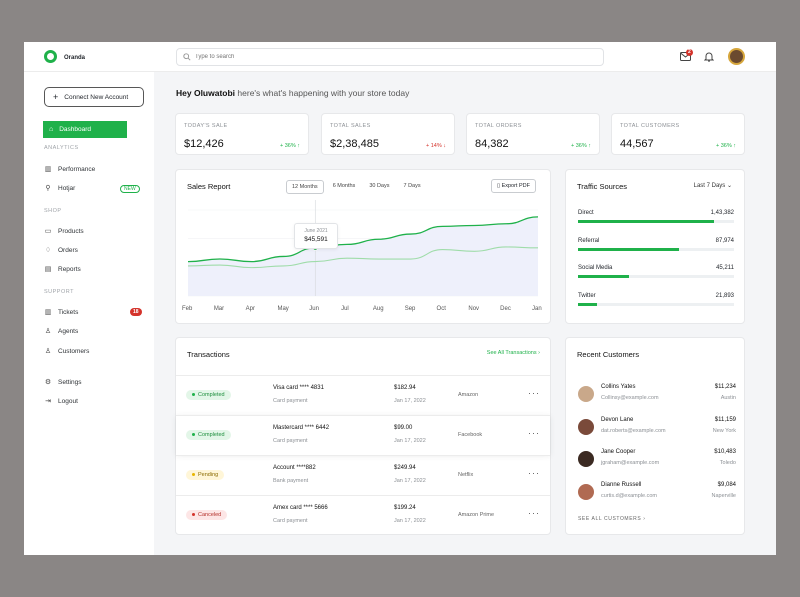 The width and height of the screenshot is (800, 597). Describe the element at coordinates (130, 189) in the screenshot. I see `new-tag: NEW` at that location.